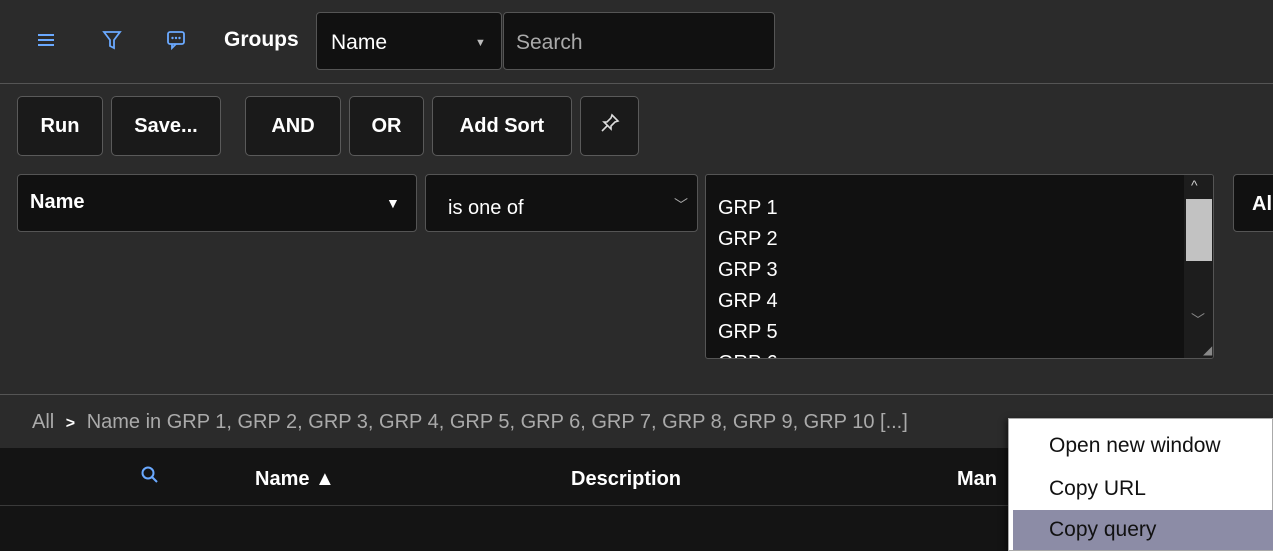 The image size is (1273, 551). Describe the element at coordinates (965, 239) in the screenshot. I see `list-item: GRP 2` at that location.